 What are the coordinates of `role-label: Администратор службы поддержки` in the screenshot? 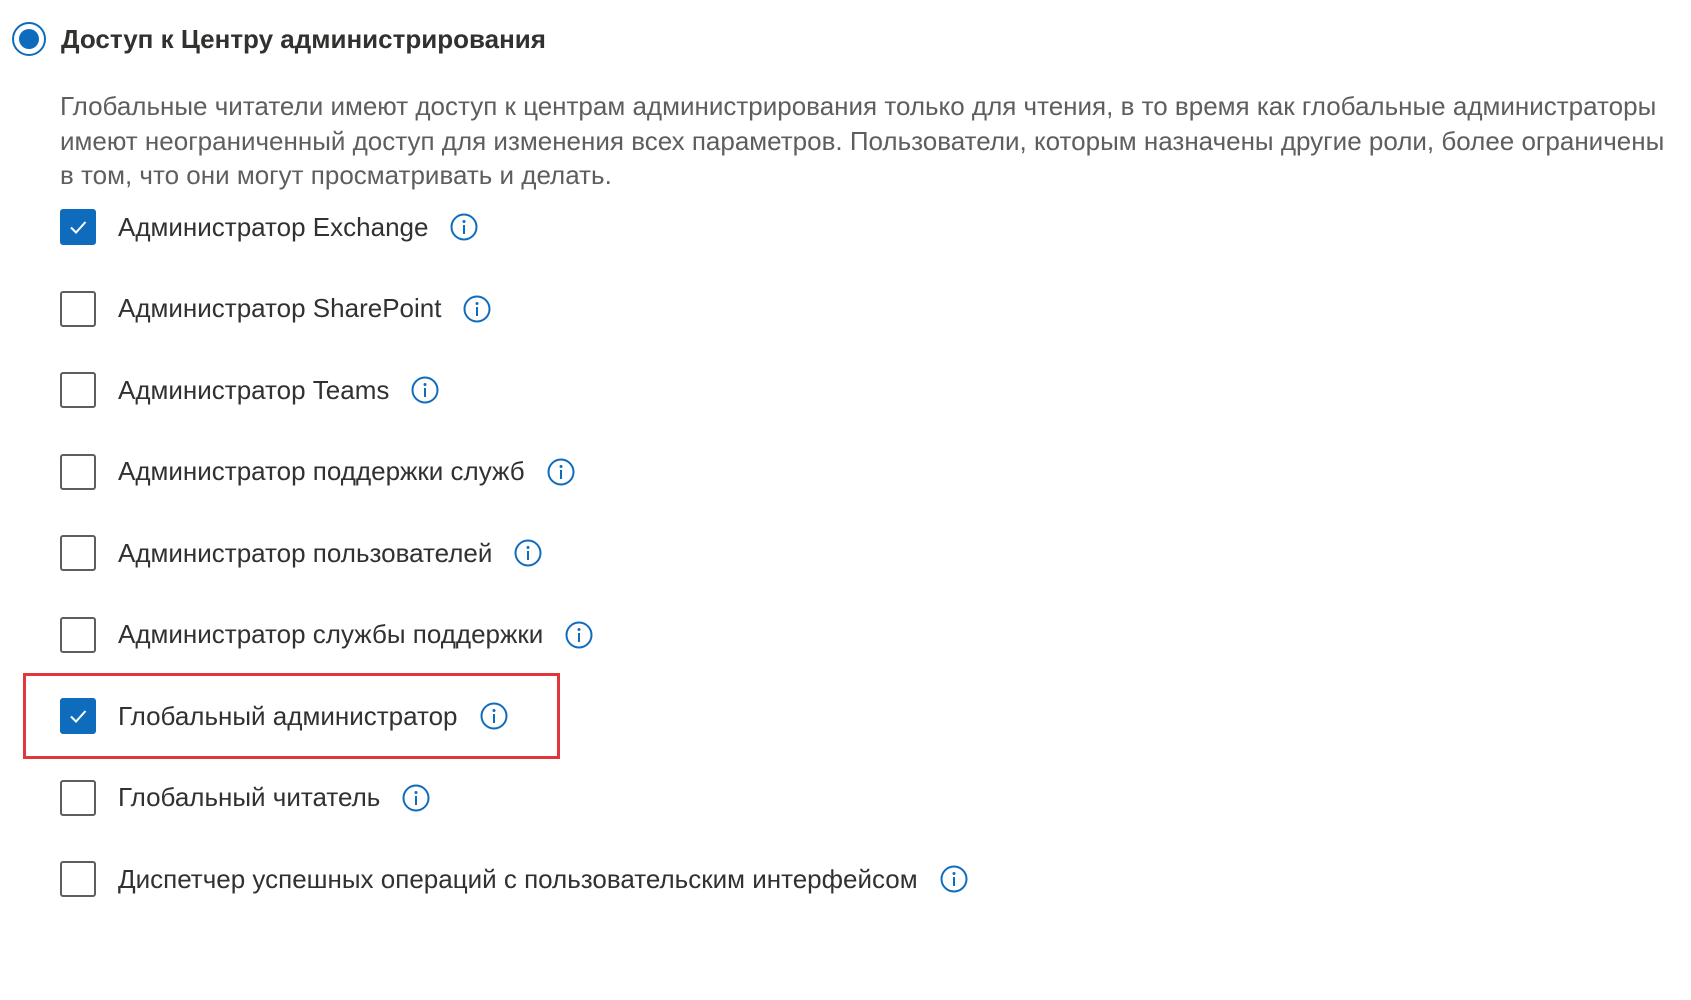 It's located at (331, 634).